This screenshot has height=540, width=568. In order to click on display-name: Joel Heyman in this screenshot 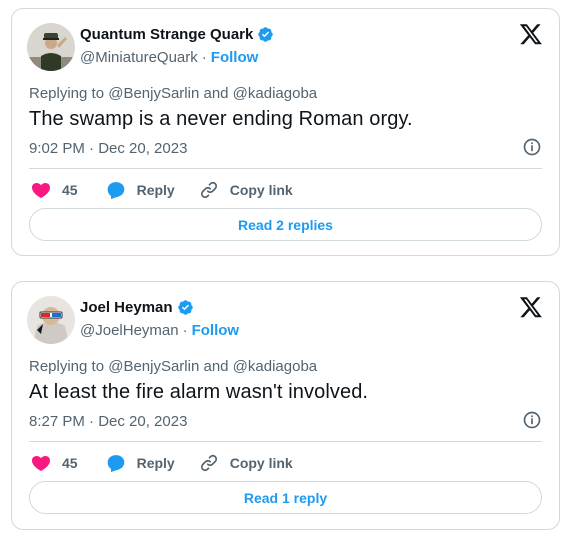, I will do `click(126, 307)`.